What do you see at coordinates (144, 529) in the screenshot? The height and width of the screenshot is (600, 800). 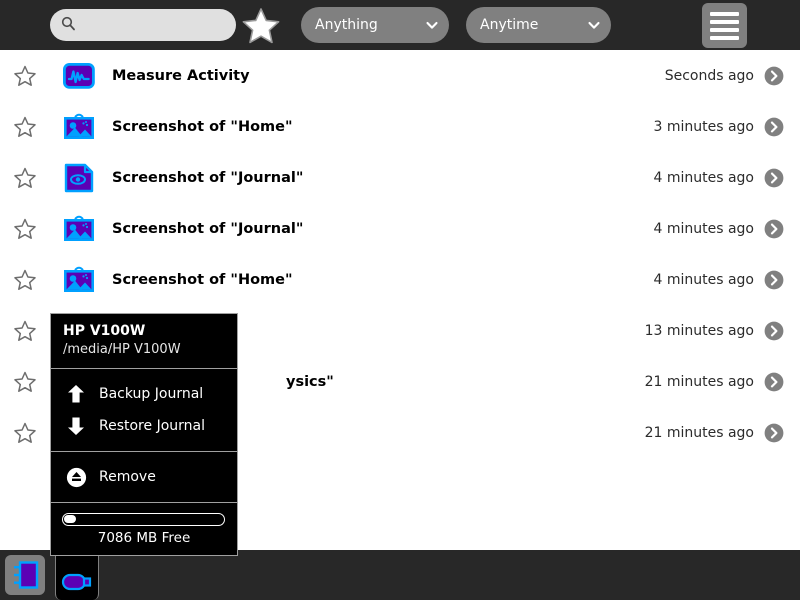 I see `storage-section: 7086 MB Free` at bounding box center [144, 529].